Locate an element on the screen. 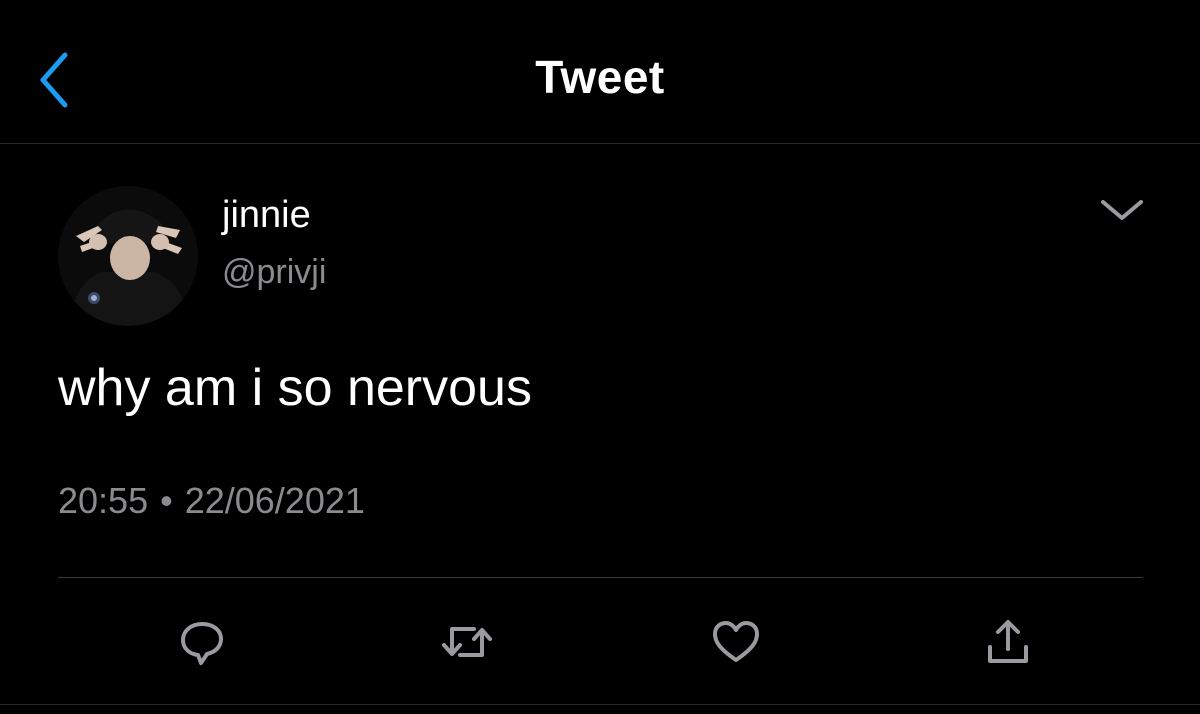 This screenshot has width=1200, height=714. share-icon is located at coordinates (1008, 641).